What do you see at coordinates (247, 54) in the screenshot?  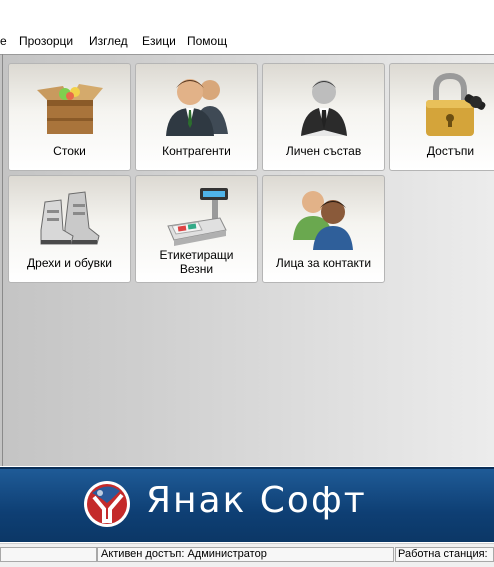 I see `workspace-top-border` at bounding box center [247, 54].